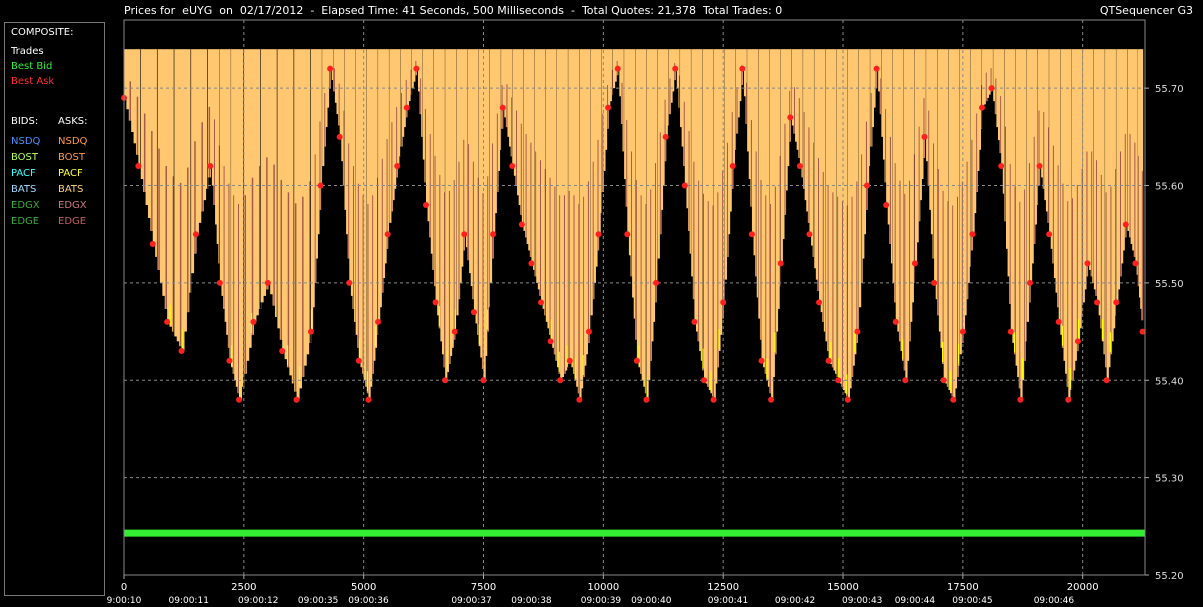 This screenshot has width=1203, height=607. Describe the element at coordinates (1169, 576) in the screenshot. I see `y-tick-label: 55.20` at that location.